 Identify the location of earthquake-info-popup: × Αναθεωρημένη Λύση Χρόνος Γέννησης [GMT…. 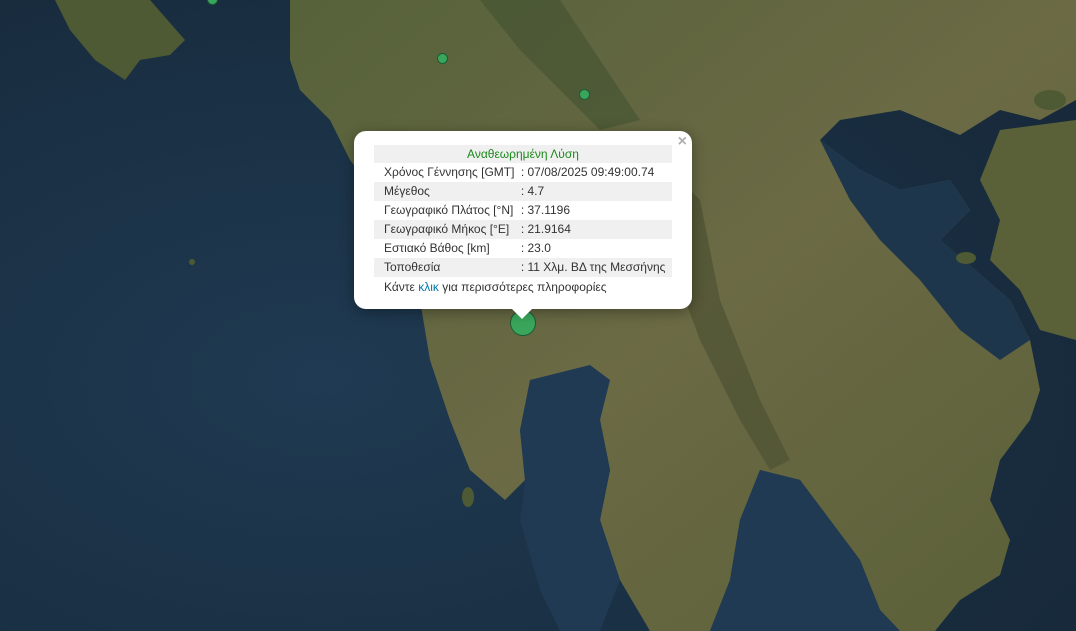
(523, 225).